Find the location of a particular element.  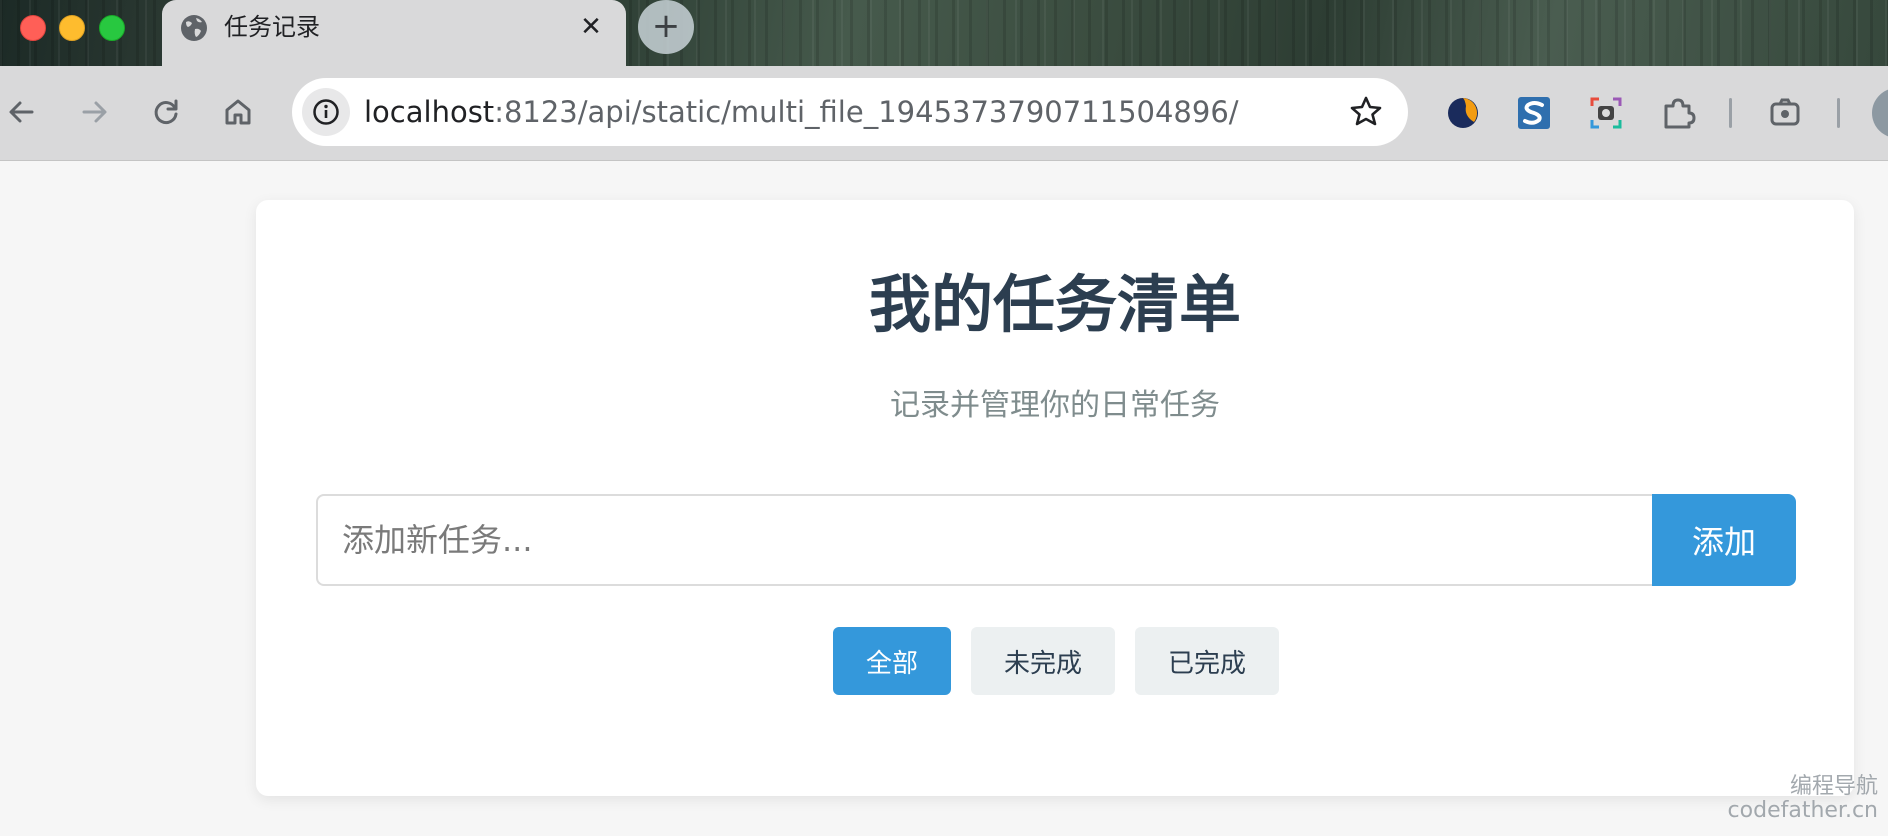

tab-title: 任务记录 is located at coordinates (272, 27).